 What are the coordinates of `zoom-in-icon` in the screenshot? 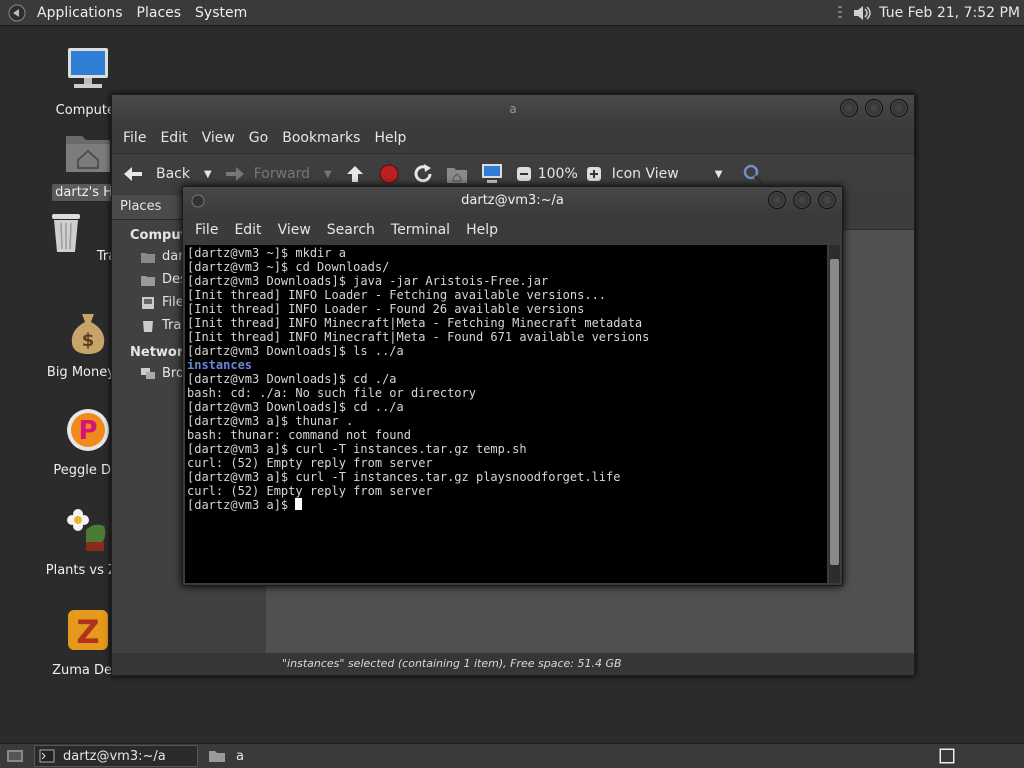 It's located at (594, 174).